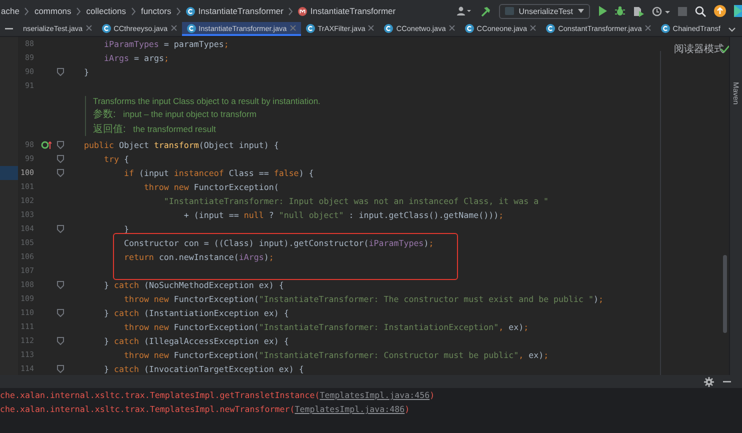  I want to click on doc-tag: 返回值: the transformed result, so click(206, 129).